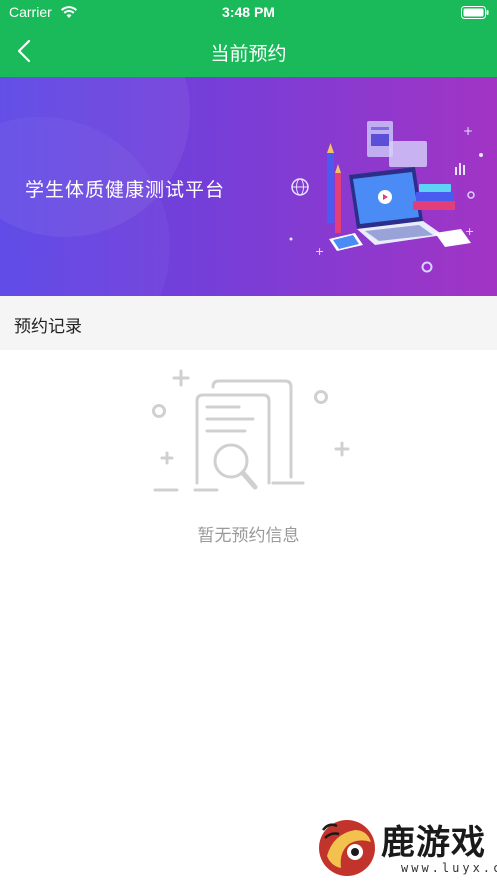 This screenshot has height=883, width=497. What do you see at coordinates (248, 536) in the screenshot?
I see `empty-state-message: 暂无预约信息` at bounding box center [248, 536].